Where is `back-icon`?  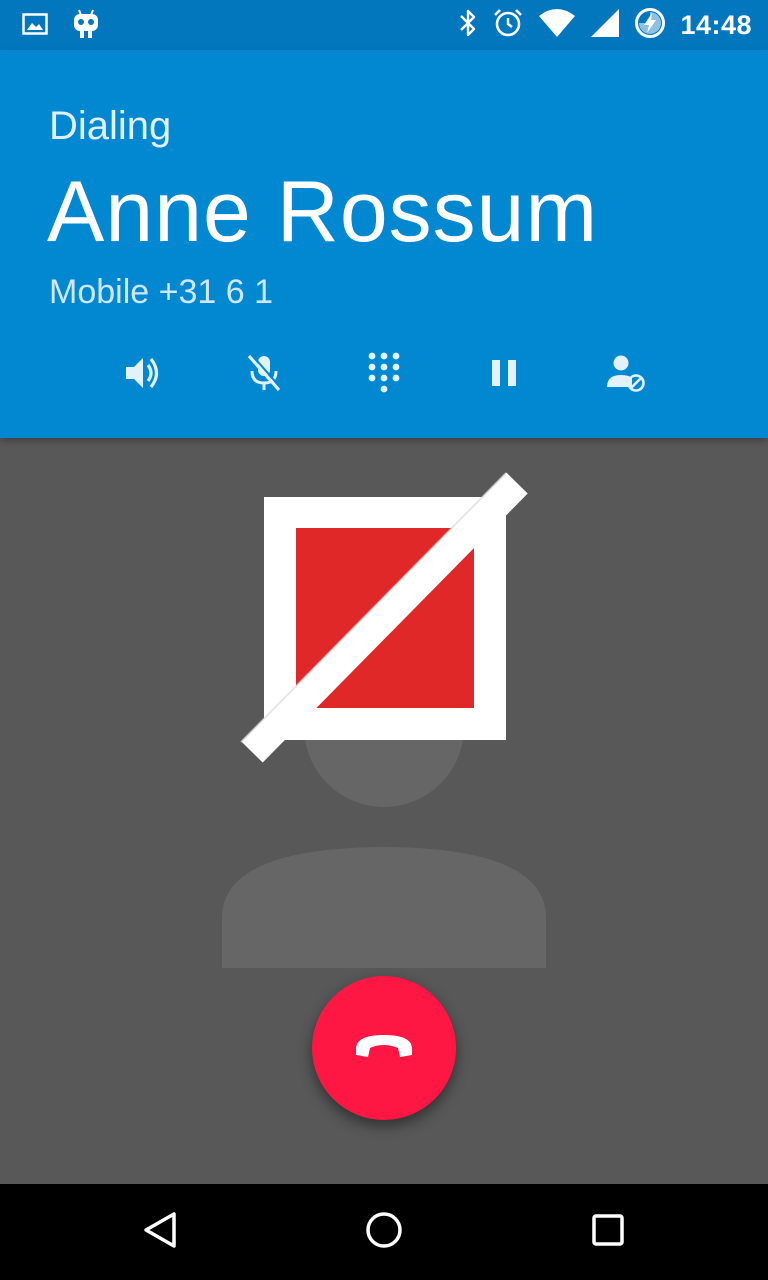
back-icon is located at coordinates (160, 1232).